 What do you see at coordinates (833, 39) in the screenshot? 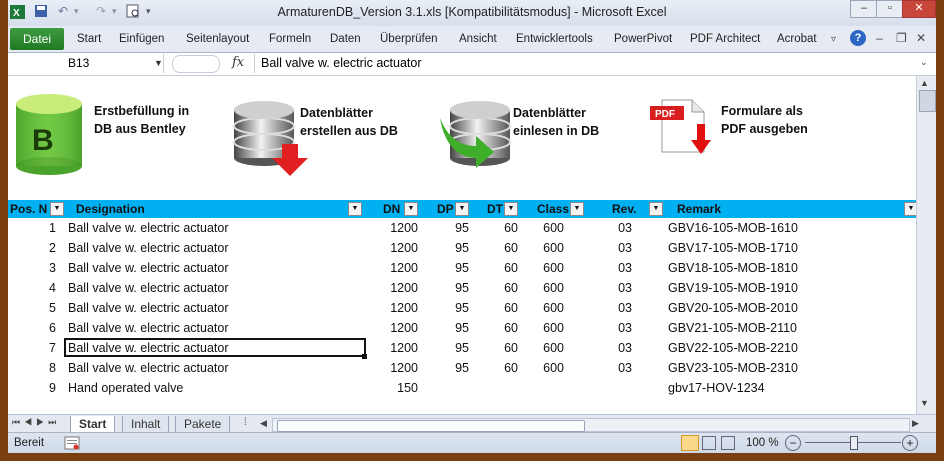
I see `ribbon-collapse-icon: ▿` at bounding box center [833, 39].